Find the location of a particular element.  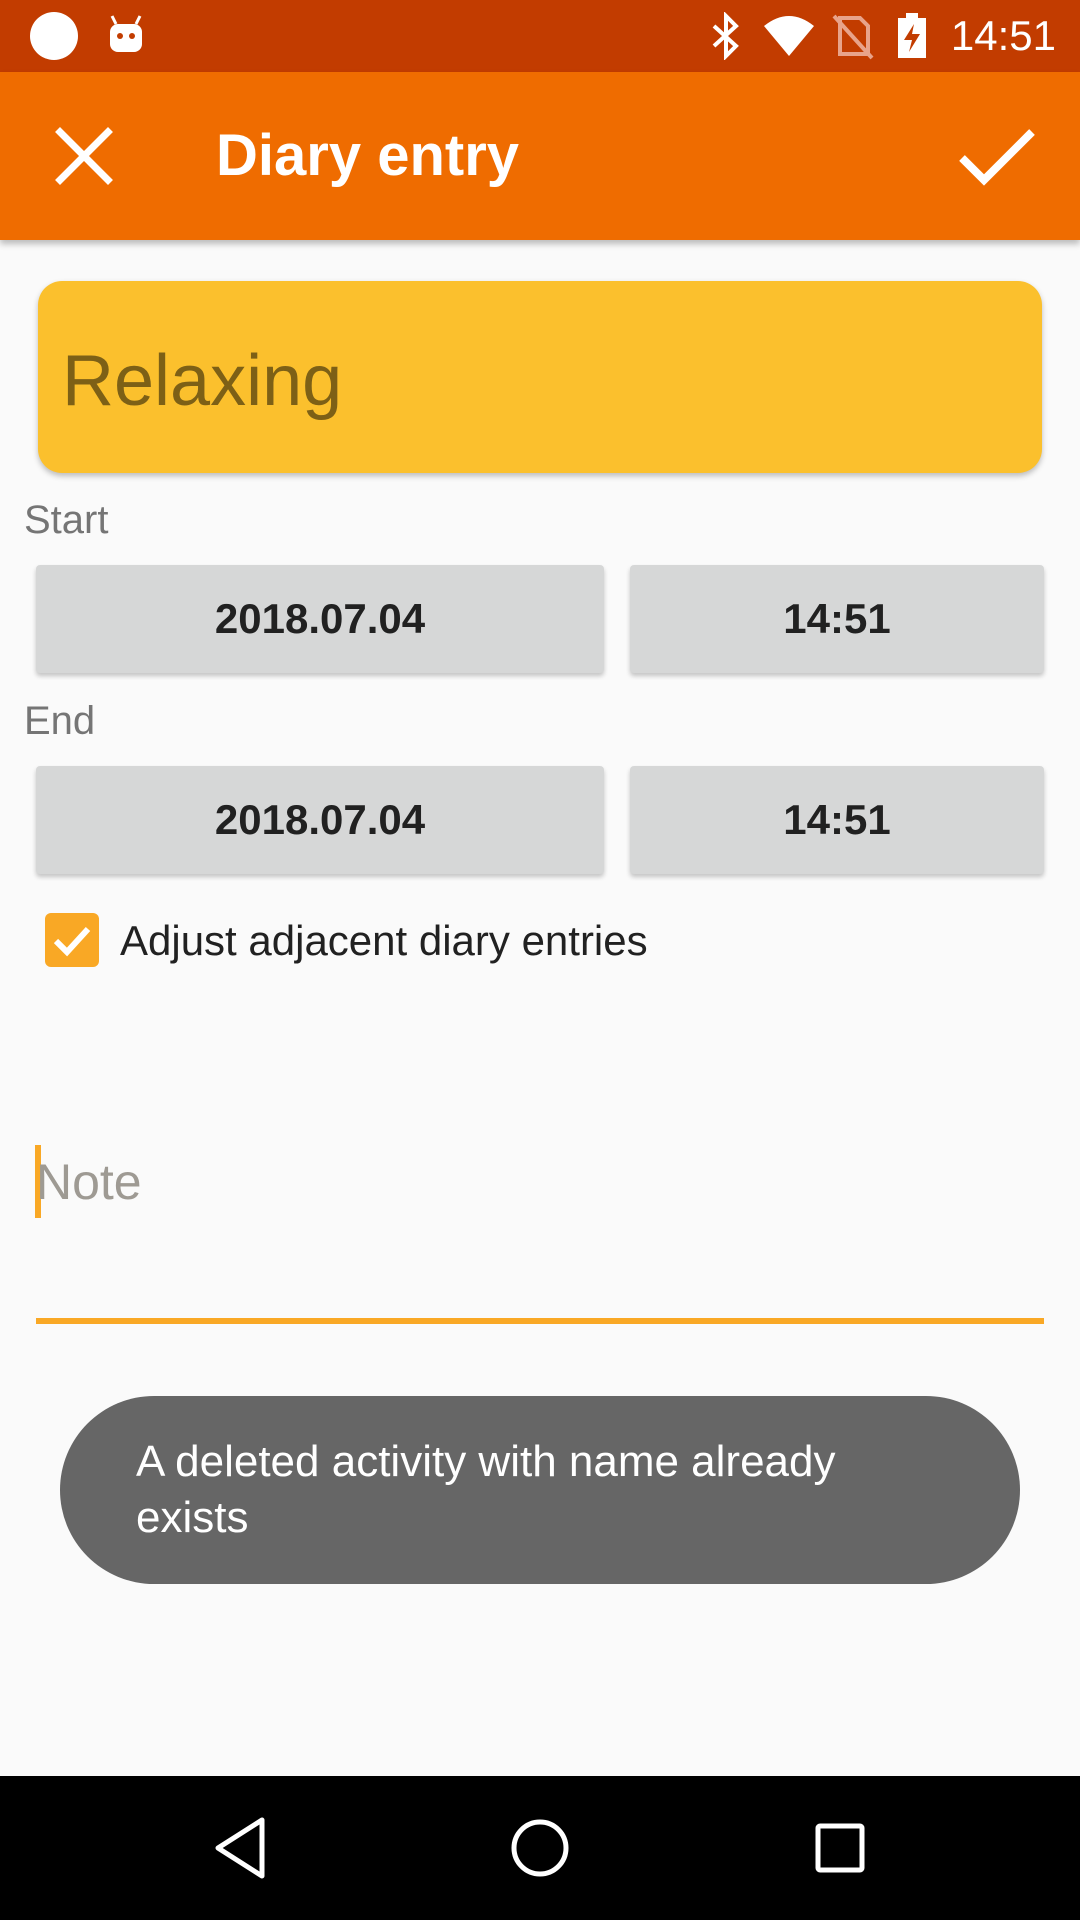

start-time-button: 14:51 is located at coordinates (837, 619).